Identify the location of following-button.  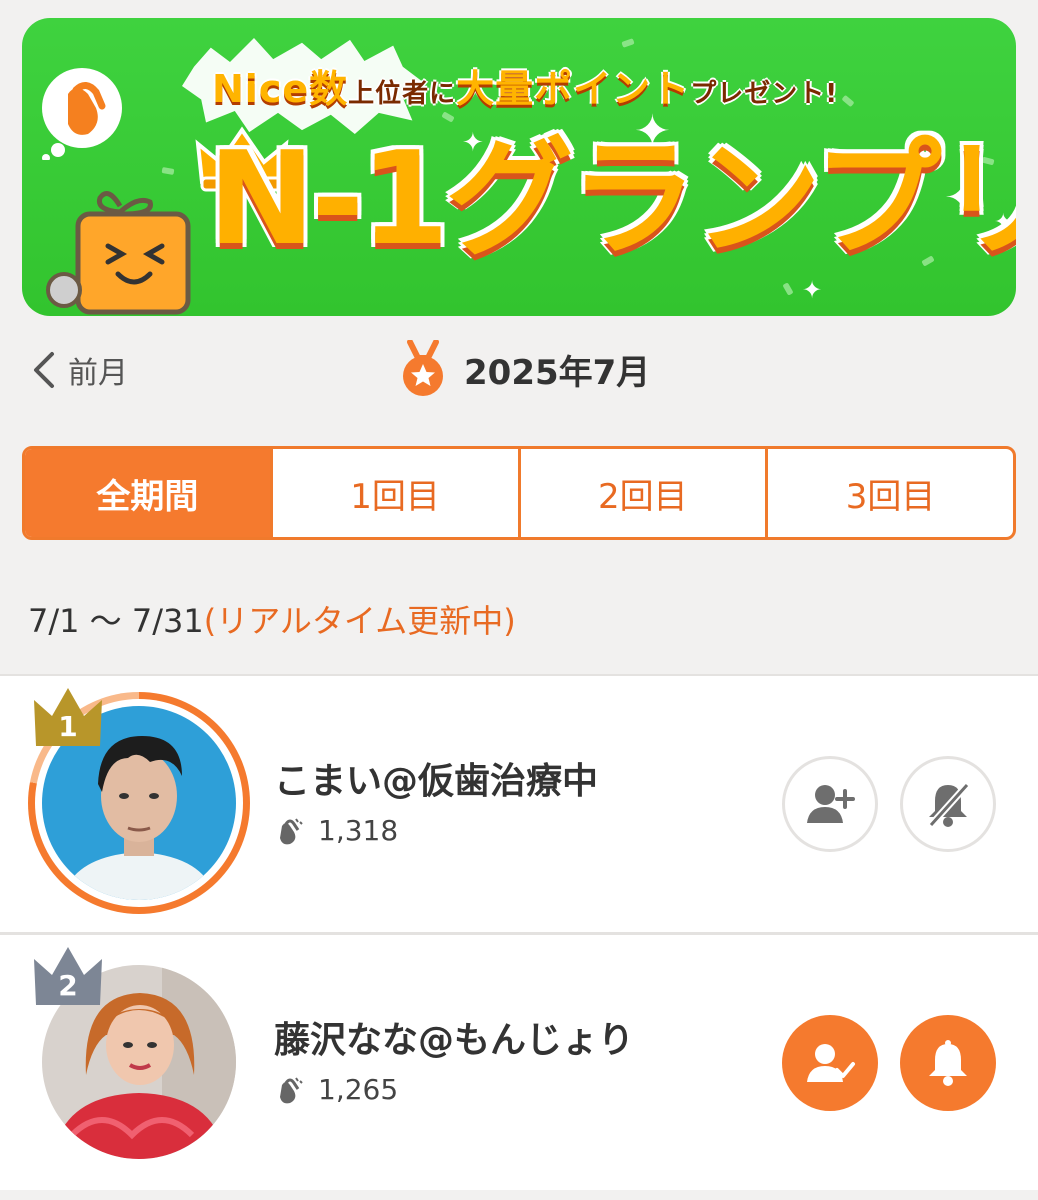
(830, 1063).